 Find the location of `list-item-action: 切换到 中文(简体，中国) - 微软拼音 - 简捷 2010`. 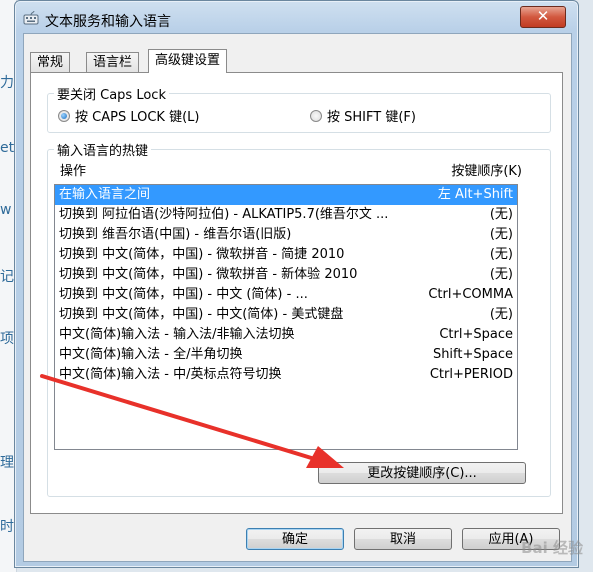

list-item-action: 切换到 中文(简体，中国) - 微软拼音 - 简捷 2010 is located at coordinates (202, 254).